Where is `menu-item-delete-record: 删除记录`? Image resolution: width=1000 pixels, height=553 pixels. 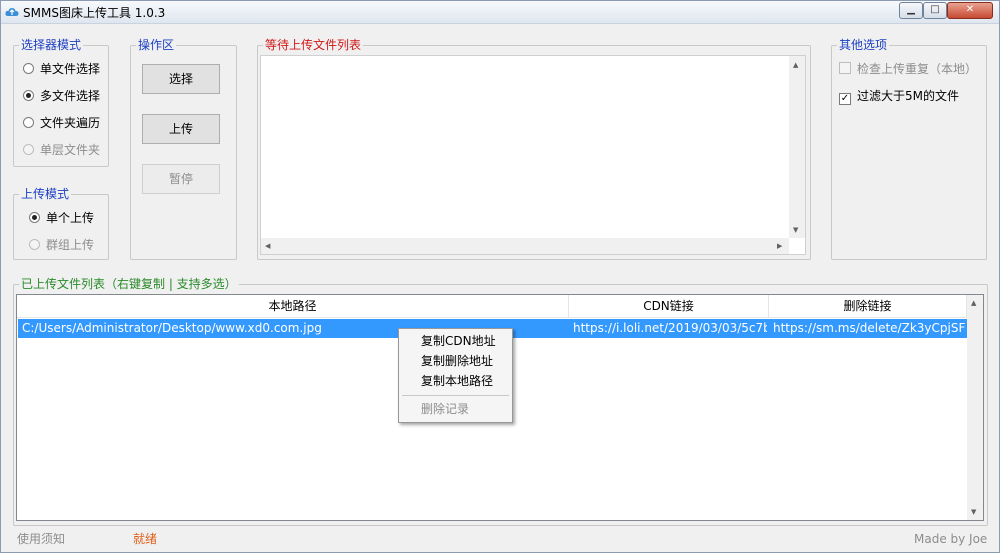 menu-item-delete-record: 删除记录 is located at coordinates (445, 409).